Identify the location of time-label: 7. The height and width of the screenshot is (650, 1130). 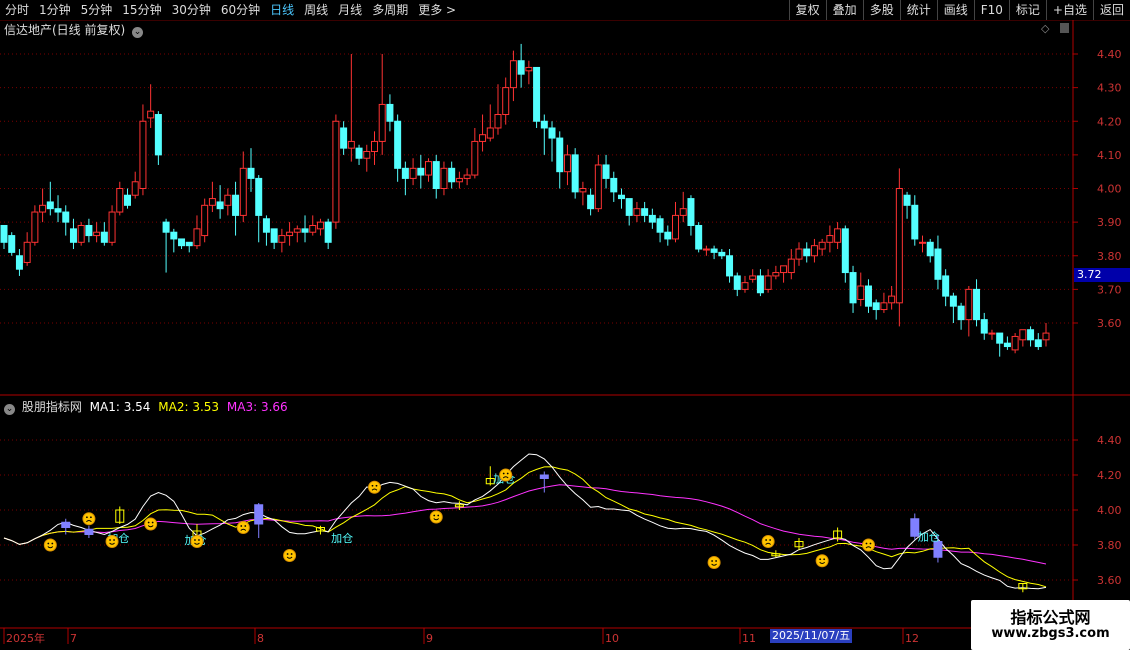
(73, 638).